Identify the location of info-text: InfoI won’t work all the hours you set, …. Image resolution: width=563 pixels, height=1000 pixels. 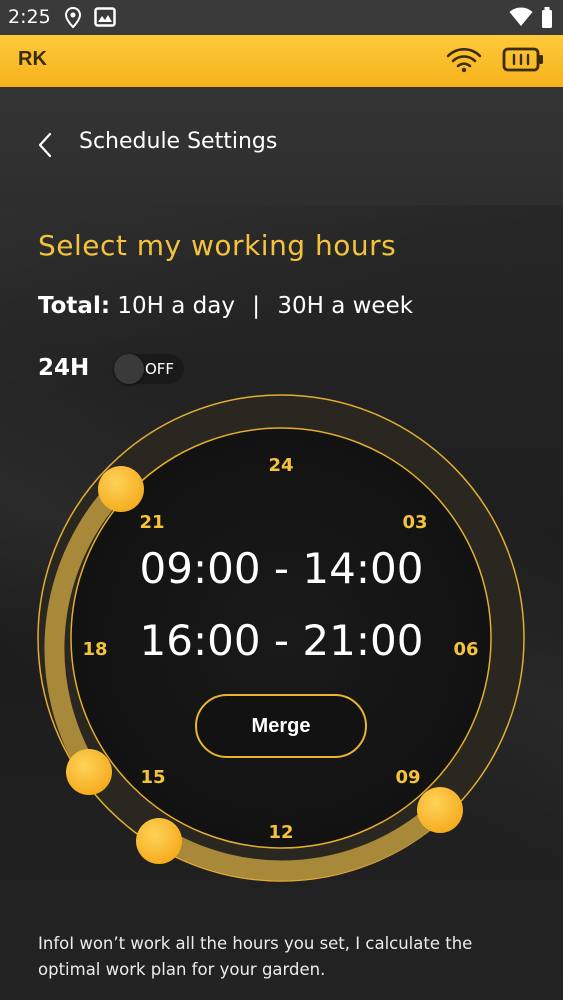
(255, 956).